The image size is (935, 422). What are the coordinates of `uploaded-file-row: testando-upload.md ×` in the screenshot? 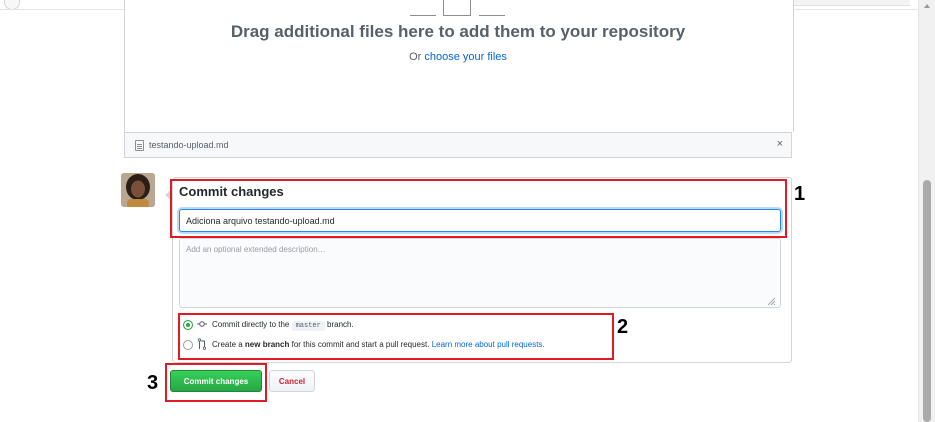 It's located at (458, 145).